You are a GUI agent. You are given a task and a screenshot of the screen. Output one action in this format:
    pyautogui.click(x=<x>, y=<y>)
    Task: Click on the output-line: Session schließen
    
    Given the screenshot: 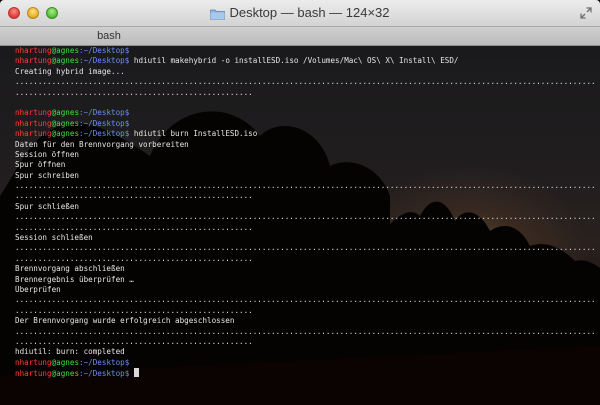 What is the action you would take?
    pyautogui.click(x=54, y=238)
    